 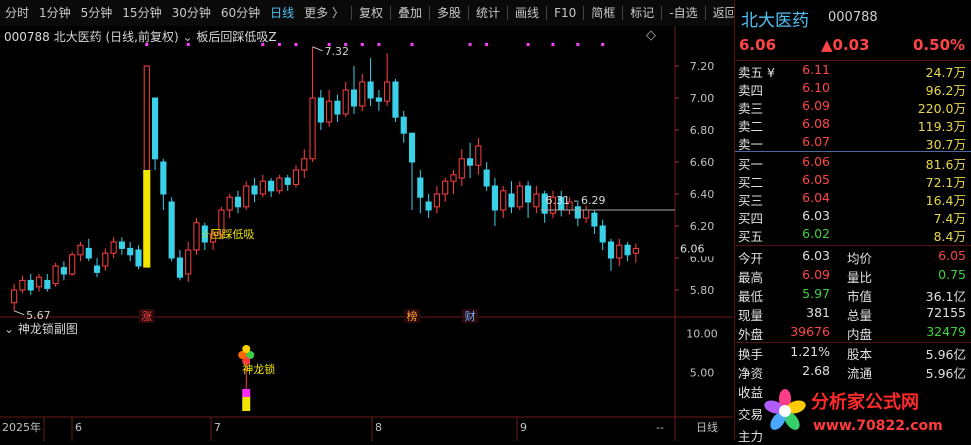 I want to click on stat-value: 6.09, so click(x=816, y=274).